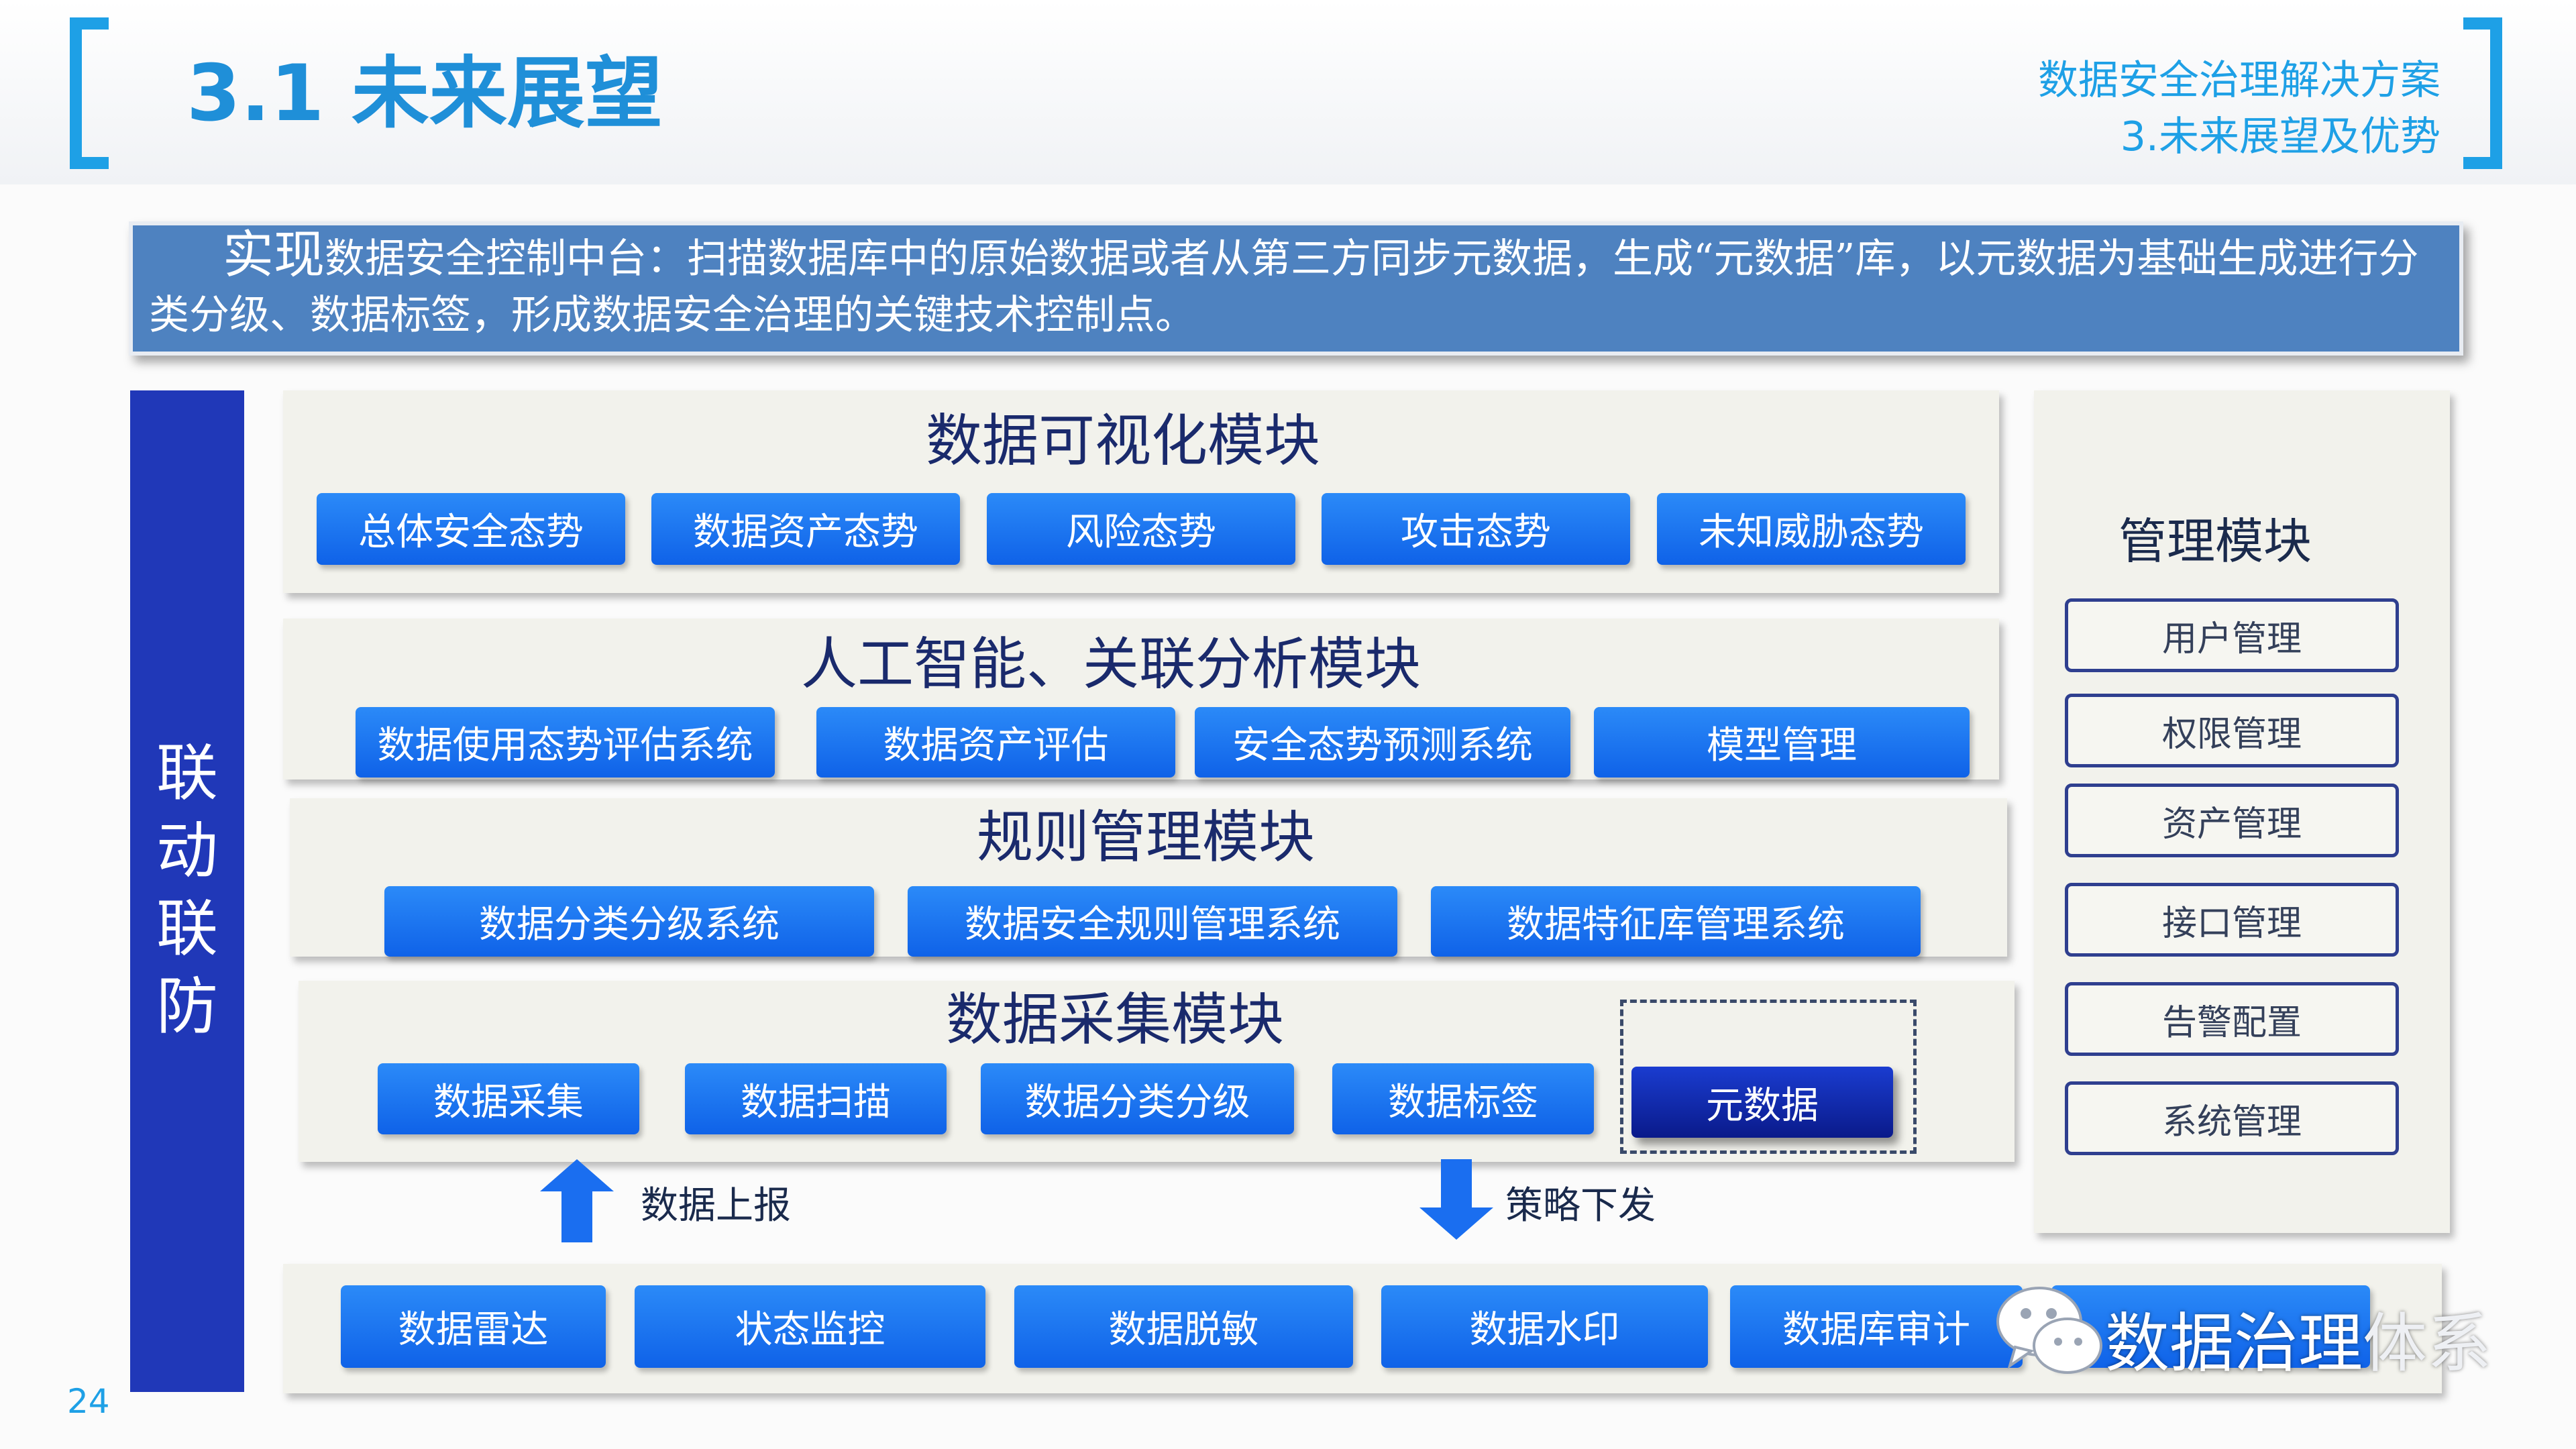 The image size is (2576, 1449). What do you see at coordinates (2232, 1118) in the screenshot?
I see `management-item: 系统管理` at bounding box center [2232, 1118].